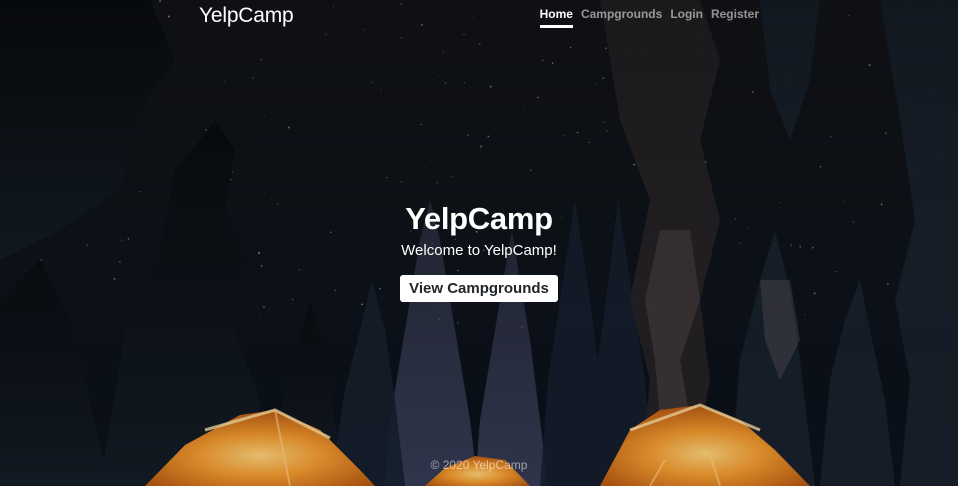  Describe the element at coordinates (735, 17) in the screenshot. I see `nav-link-register: Register` at that location.